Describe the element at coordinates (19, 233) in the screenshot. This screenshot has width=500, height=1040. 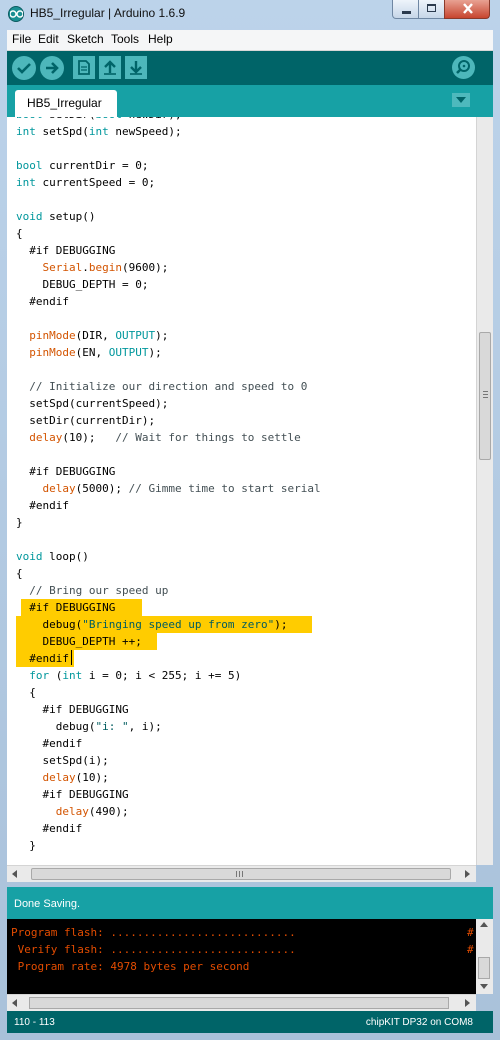
I see `code-text: {` at that location.